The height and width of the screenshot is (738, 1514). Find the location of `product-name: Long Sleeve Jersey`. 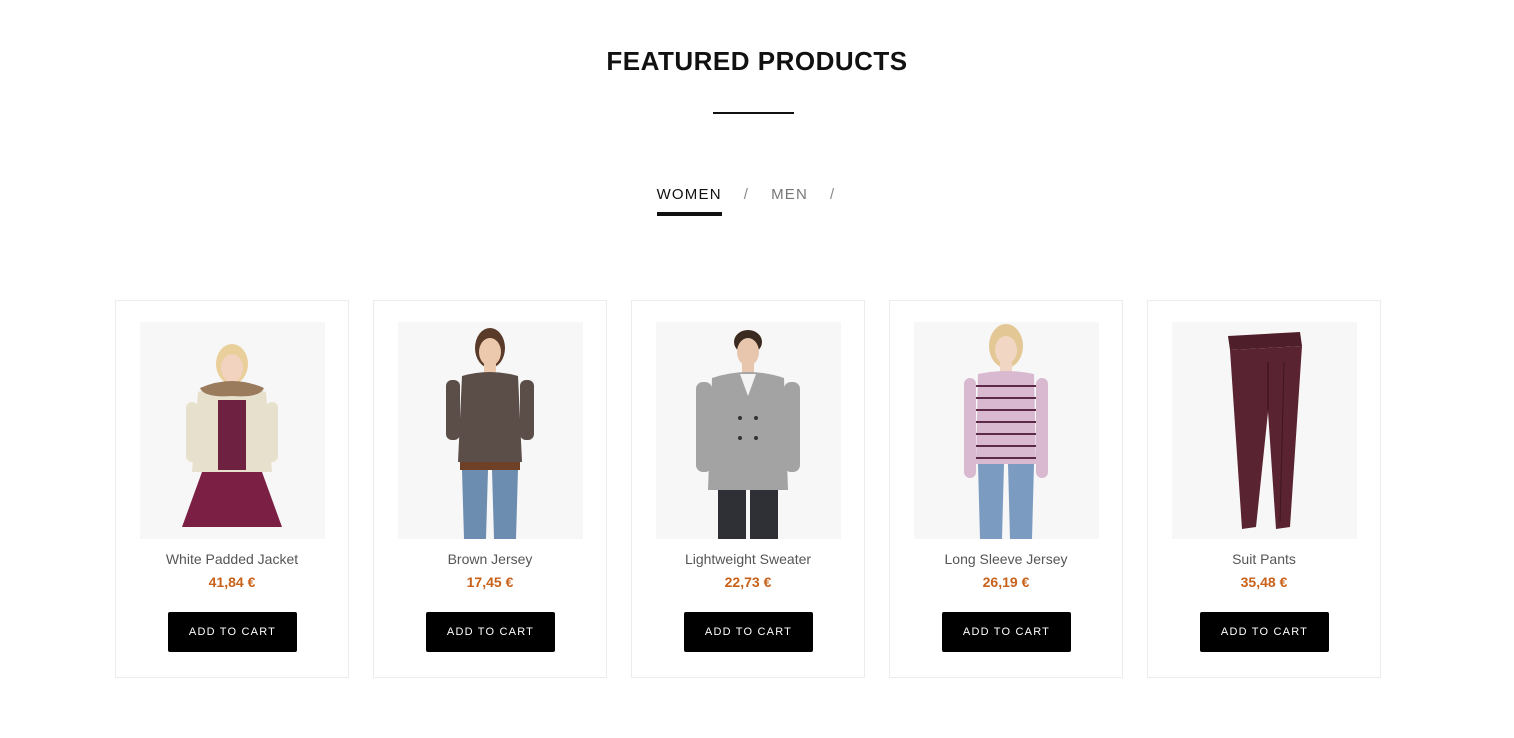

product-name: Long Sleeve Jersey is located at coordinates (1006, 559).